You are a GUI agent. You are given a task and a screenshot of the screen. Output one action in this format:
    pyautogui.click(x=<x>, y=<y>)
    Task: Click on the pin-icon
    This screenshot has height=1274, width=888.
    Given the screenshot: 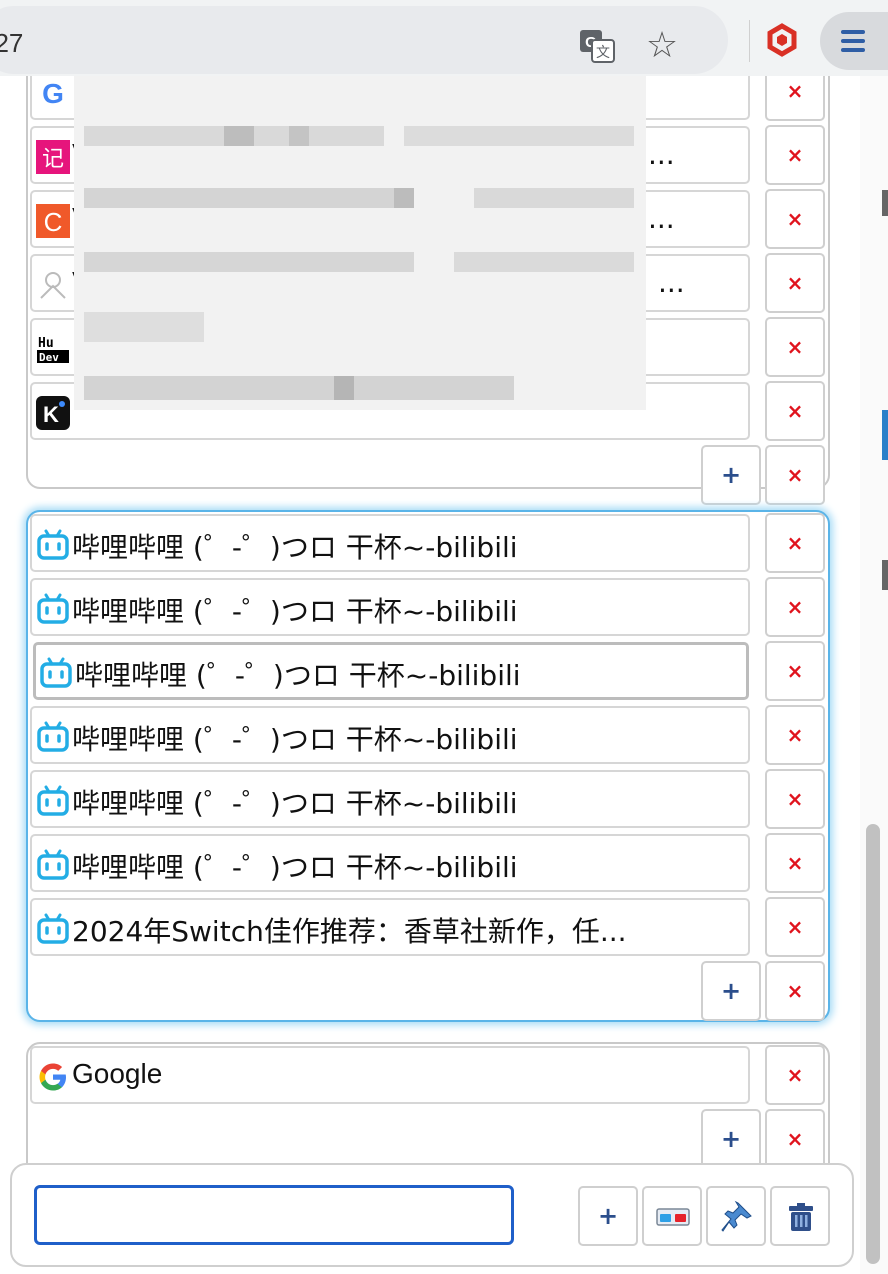 What is the action you would take?
    pyautogui.click(x=736, y=1216)
    